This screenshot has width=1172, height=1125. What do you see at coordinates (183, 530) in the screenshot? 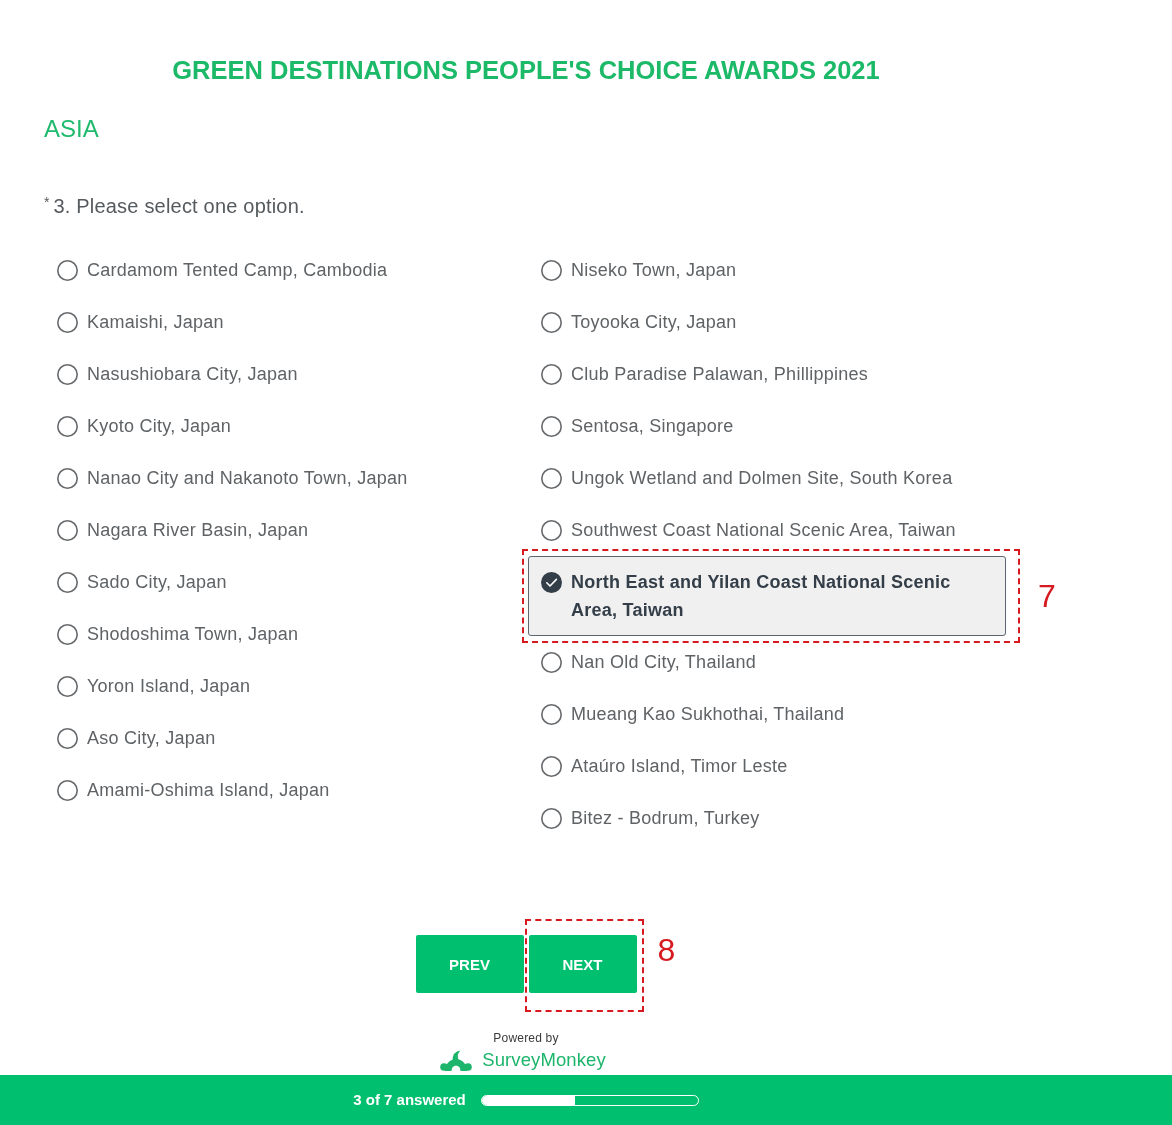
I see `radio-option: Nagara River Basin, Japan` at bounding box center [183, 530].